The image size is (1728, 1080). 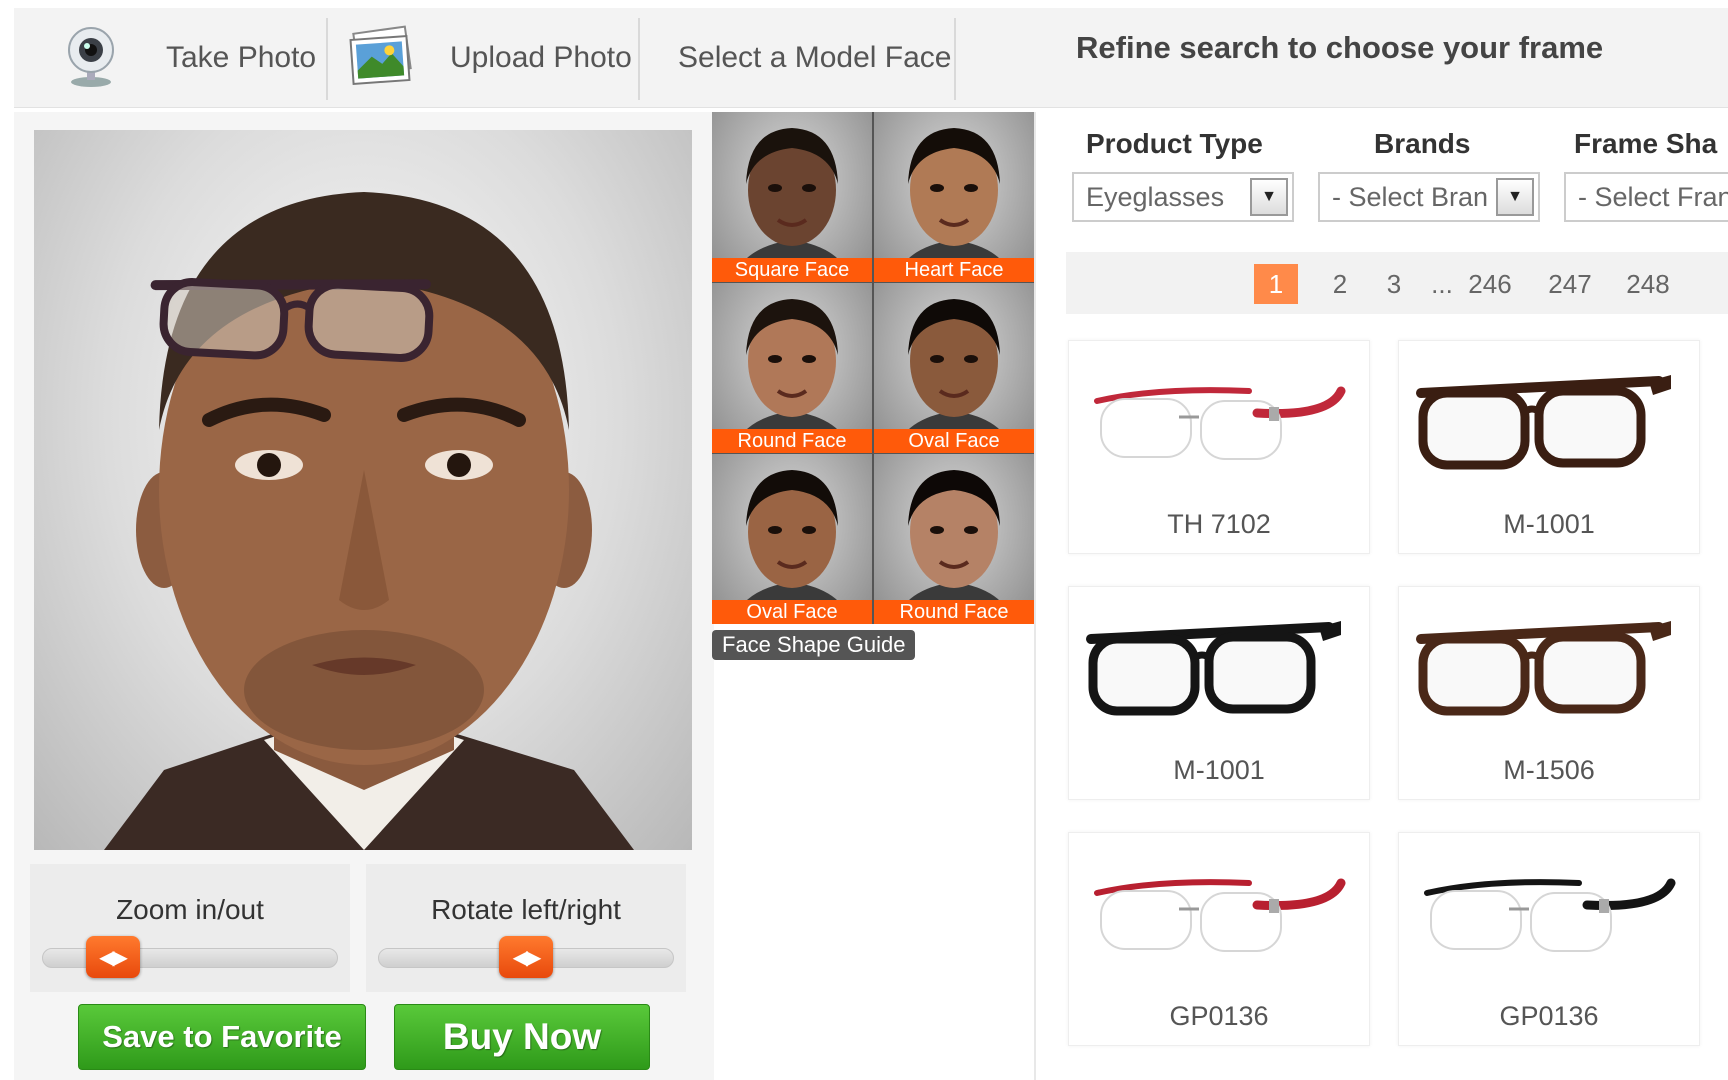 What do you see at coordinates (1549, 770) in the screenshot?
I see `product-name: M-1506` at bounding box center [1549, 770].